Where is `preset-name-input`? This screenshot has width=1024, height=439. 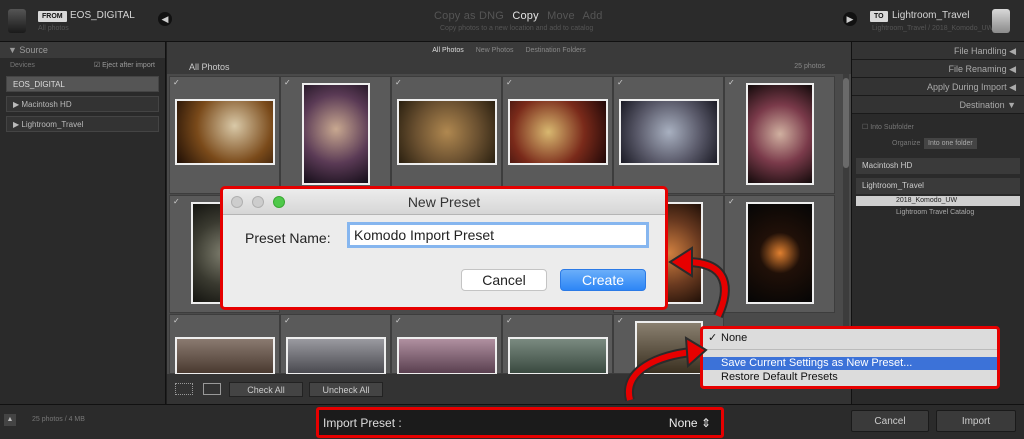 preset-name-input is located at coordinates (498, 235).